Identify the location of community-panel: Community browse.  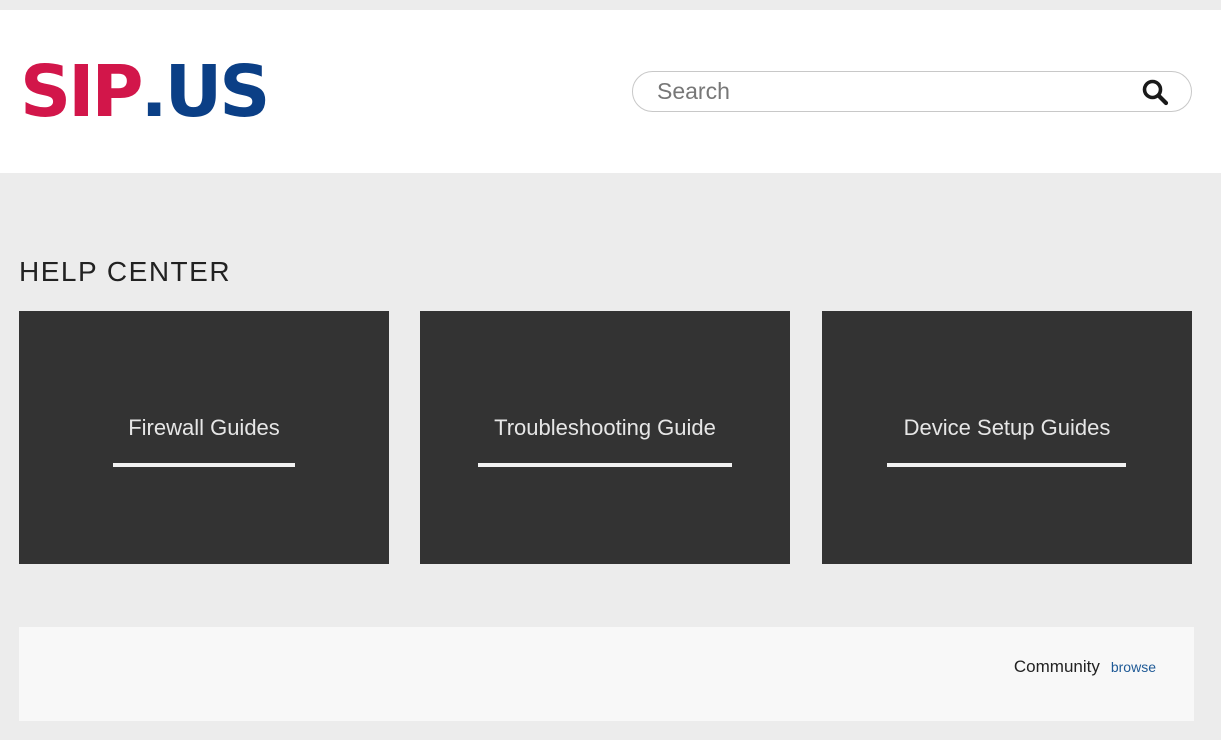
(606, 674).